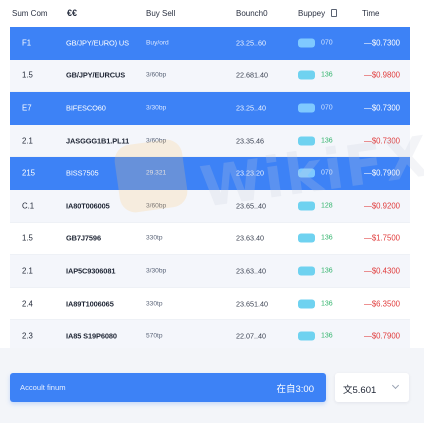 The height and width of the screenshot is (423, 424). Describe the element at coordinates (360, 390) in the screenshot. I see `select-value: 文5.601` at that location.